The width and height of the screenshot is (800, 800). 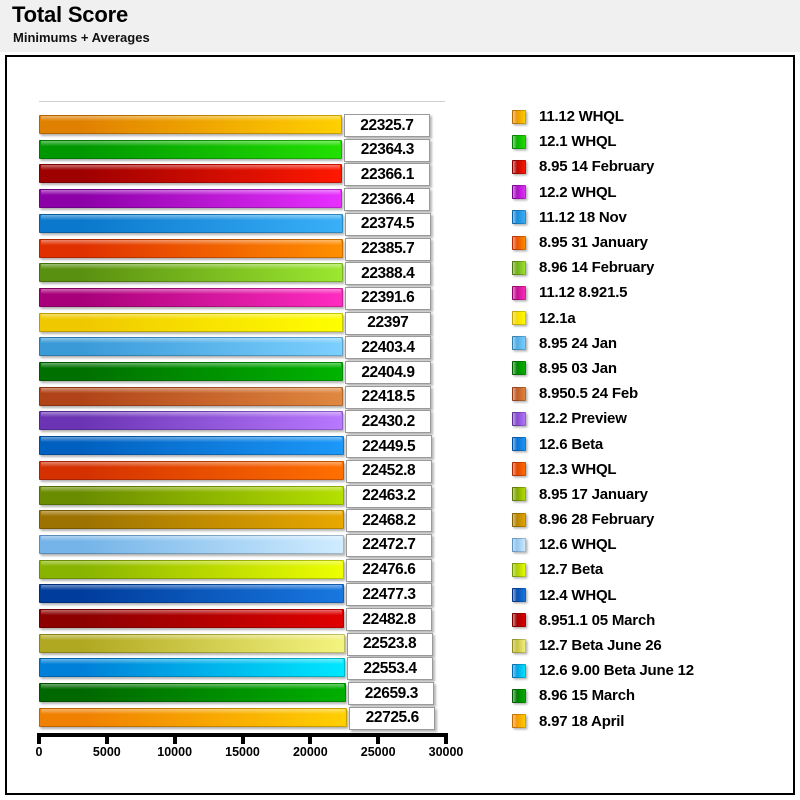 I want to click on legend-item: 8.95 14 February, so click(x=650, y=166).